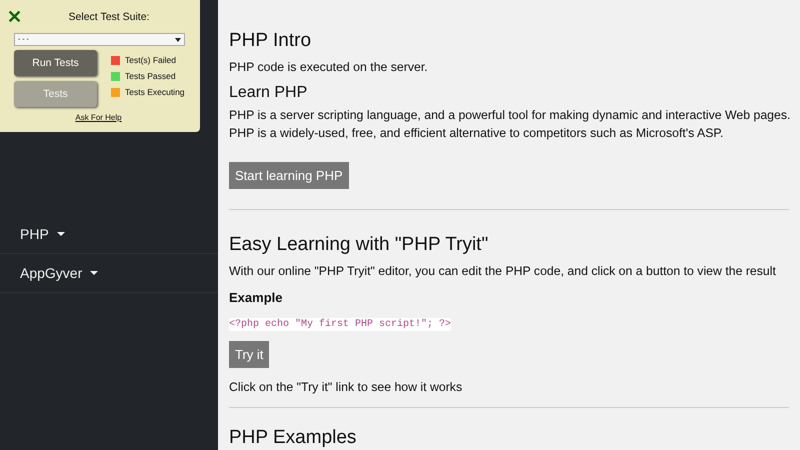 Image resolution: width=800 pixels, height=450 pixels. Describe the element at coordinates (358, 245) in the screenshot. I see `section-heading: Easy Learning with "PHP Tryit"` at that location.